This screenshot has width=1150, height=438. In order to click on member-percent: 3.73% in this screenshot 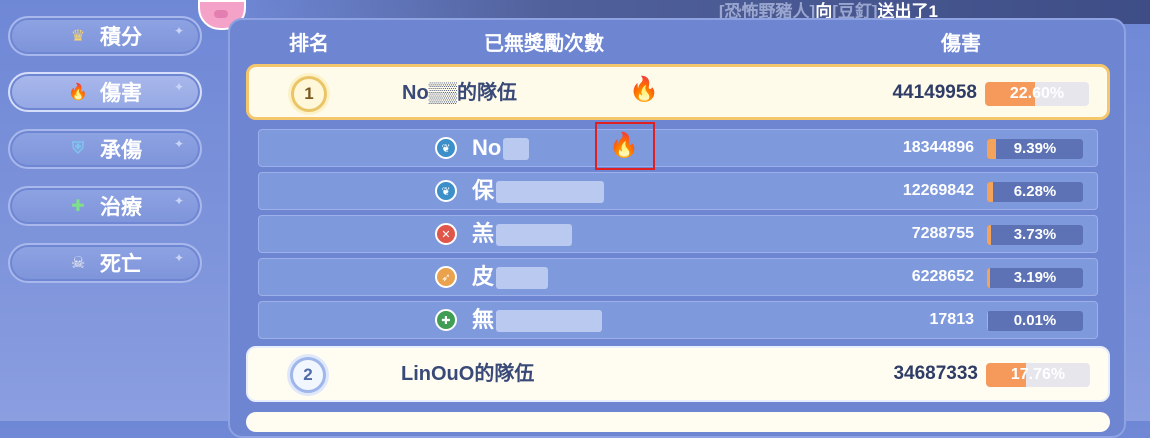, I will do `click(1035, 234)`.